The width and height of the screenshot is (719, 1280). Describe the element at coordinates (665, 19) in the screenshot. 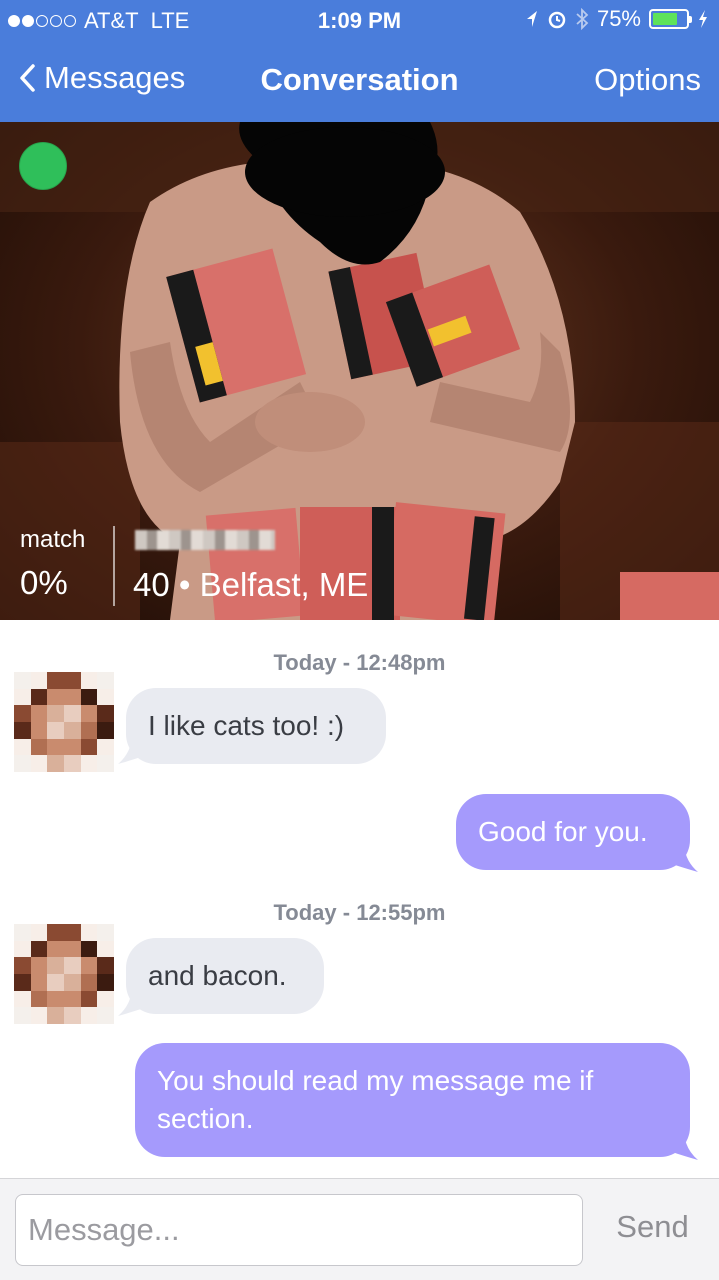

I see `battery-fill` at that location.